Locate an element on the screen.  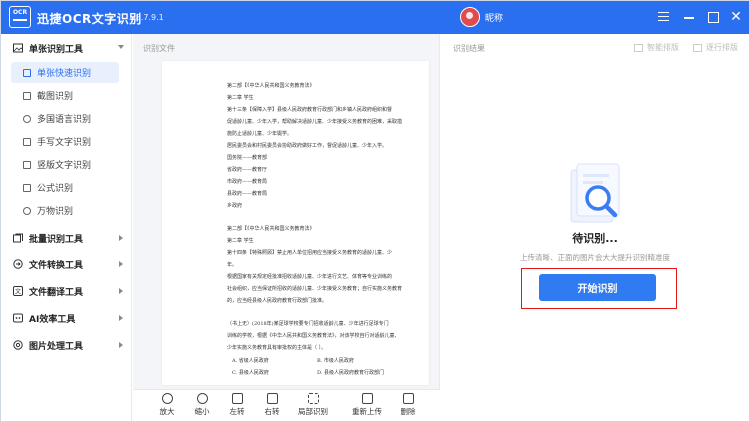
sidebar-group-translate: 文 文件翻译工具 is located at coordinates (66, 291).